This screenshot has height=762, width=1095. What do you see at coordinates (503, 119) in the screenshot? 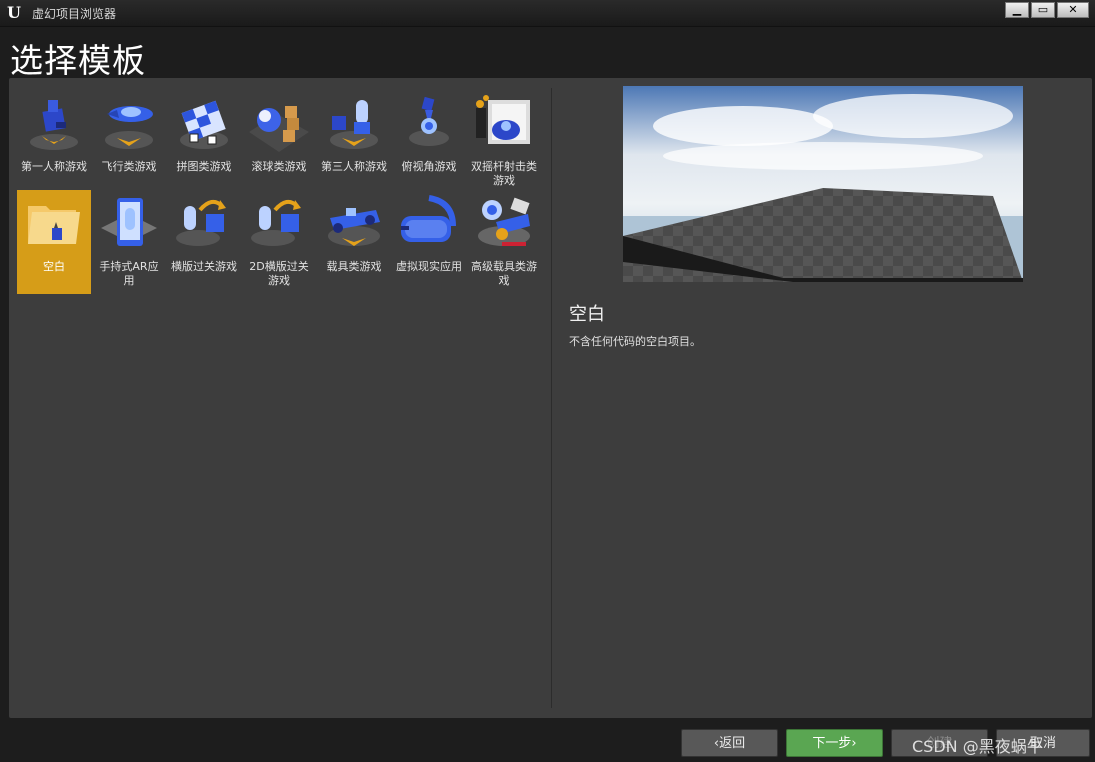
I see `twin-stick-icon` at bounding box center [503, 119].